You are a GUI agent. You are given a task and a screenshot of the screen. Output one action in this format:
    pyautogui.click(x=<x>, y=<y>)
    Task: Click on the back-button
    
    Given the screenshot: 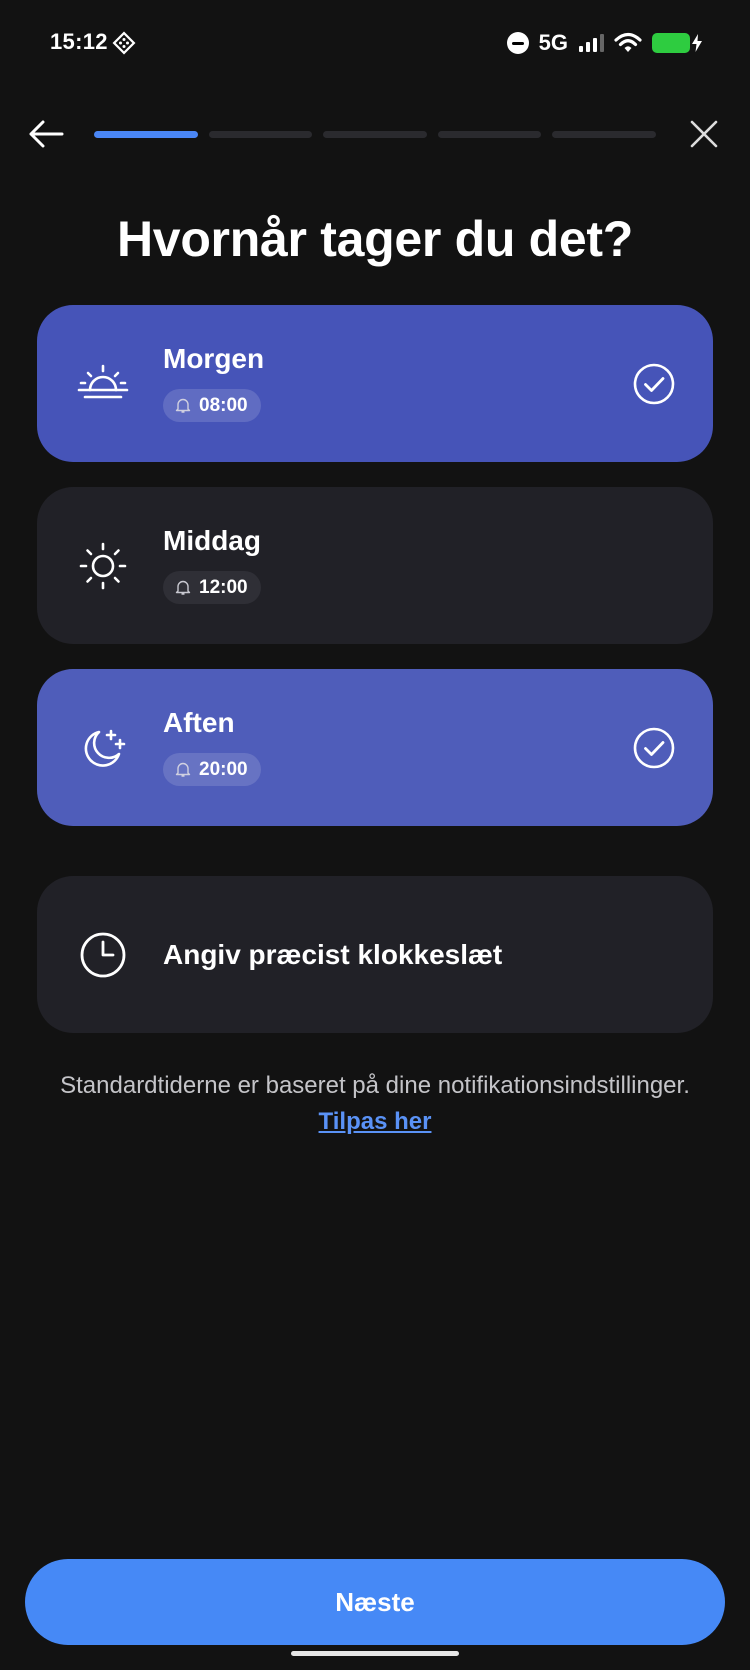 What is the action you would take?
    pyautogui.click(x=46, y=134)
    